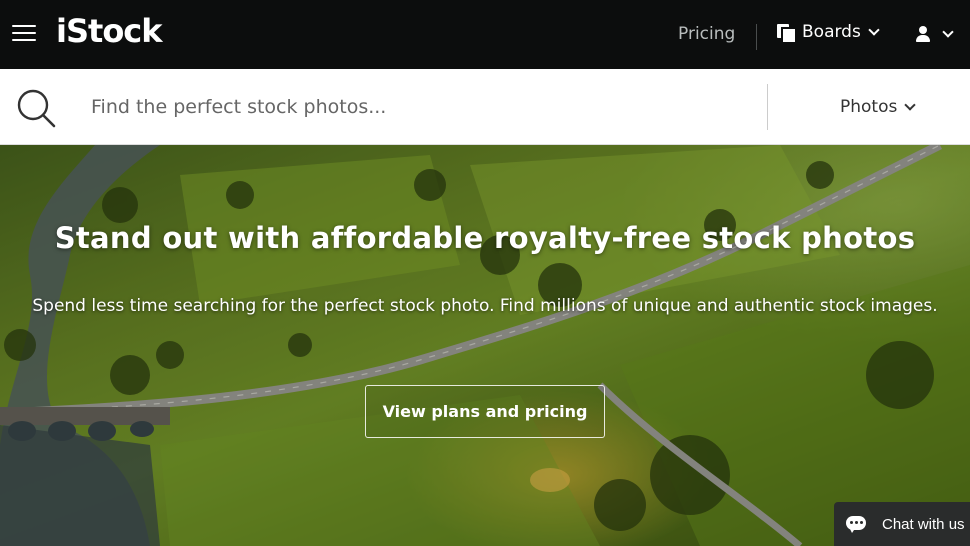 The width and height of the screenshot is (970, 546). I want to click on user-icon, so click(923, 34).